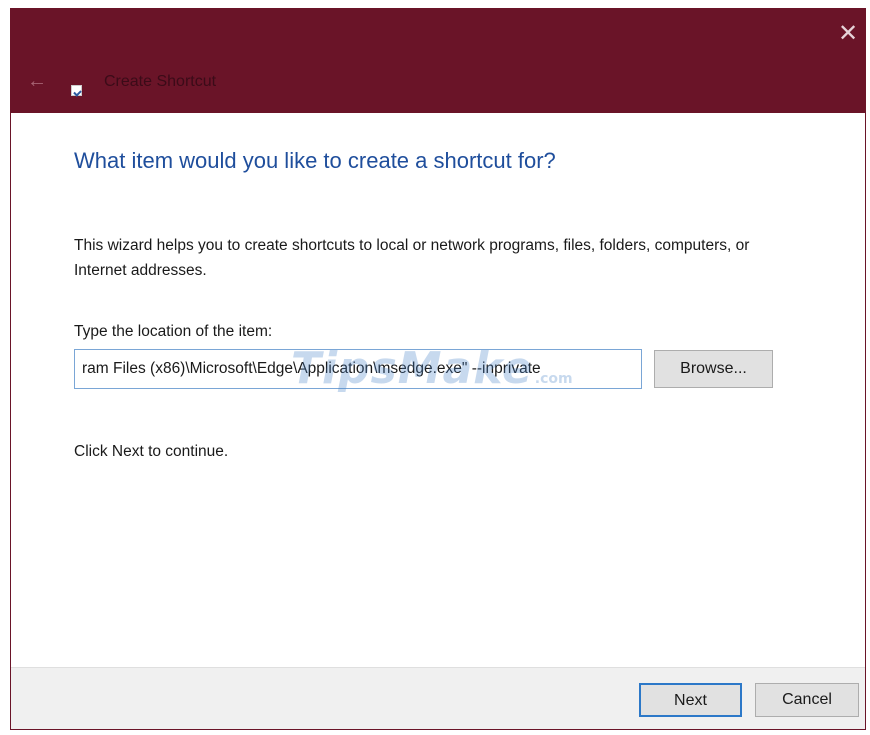 This screenshot has height=735, width=870. Describe the element at coordinates (438, 61) in the screenshot. I see `title-bar: ✕ ← Create Shortcut` at that location.